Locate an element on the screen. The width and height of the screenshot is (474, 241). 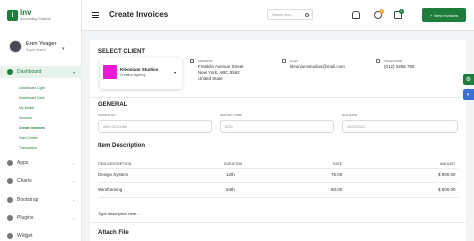
cart-icon: 2 is located at coordinates (399, 14).